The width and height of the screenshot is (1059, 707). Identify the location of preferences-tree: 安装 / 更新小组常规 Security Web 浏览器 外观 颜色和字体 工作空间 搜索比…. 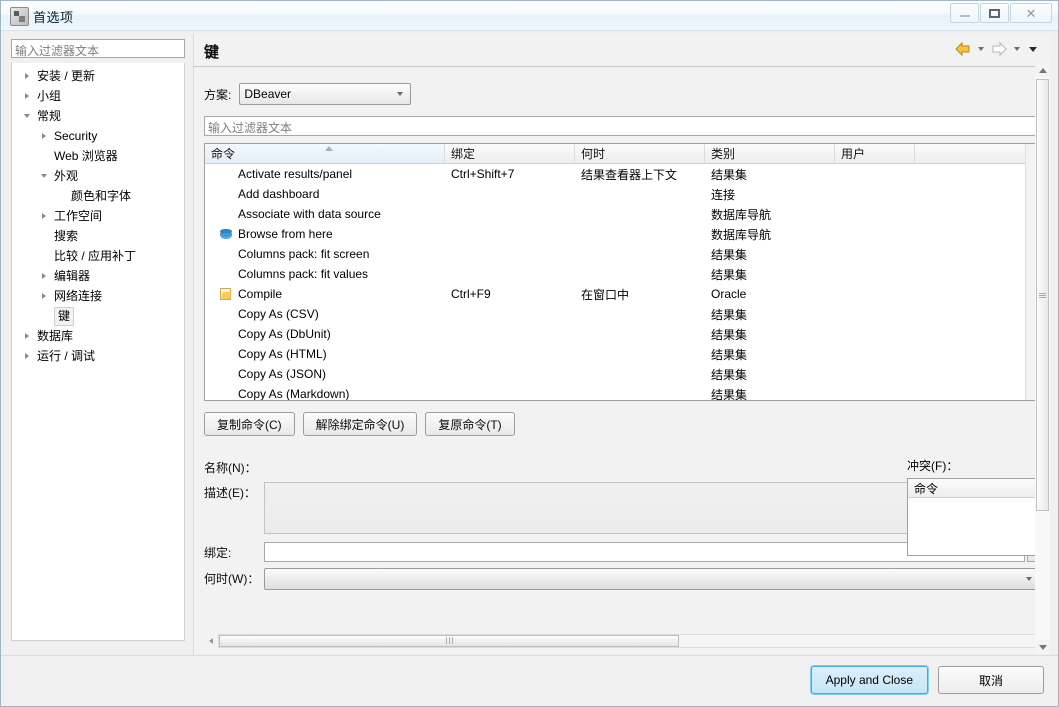
(98, 352).